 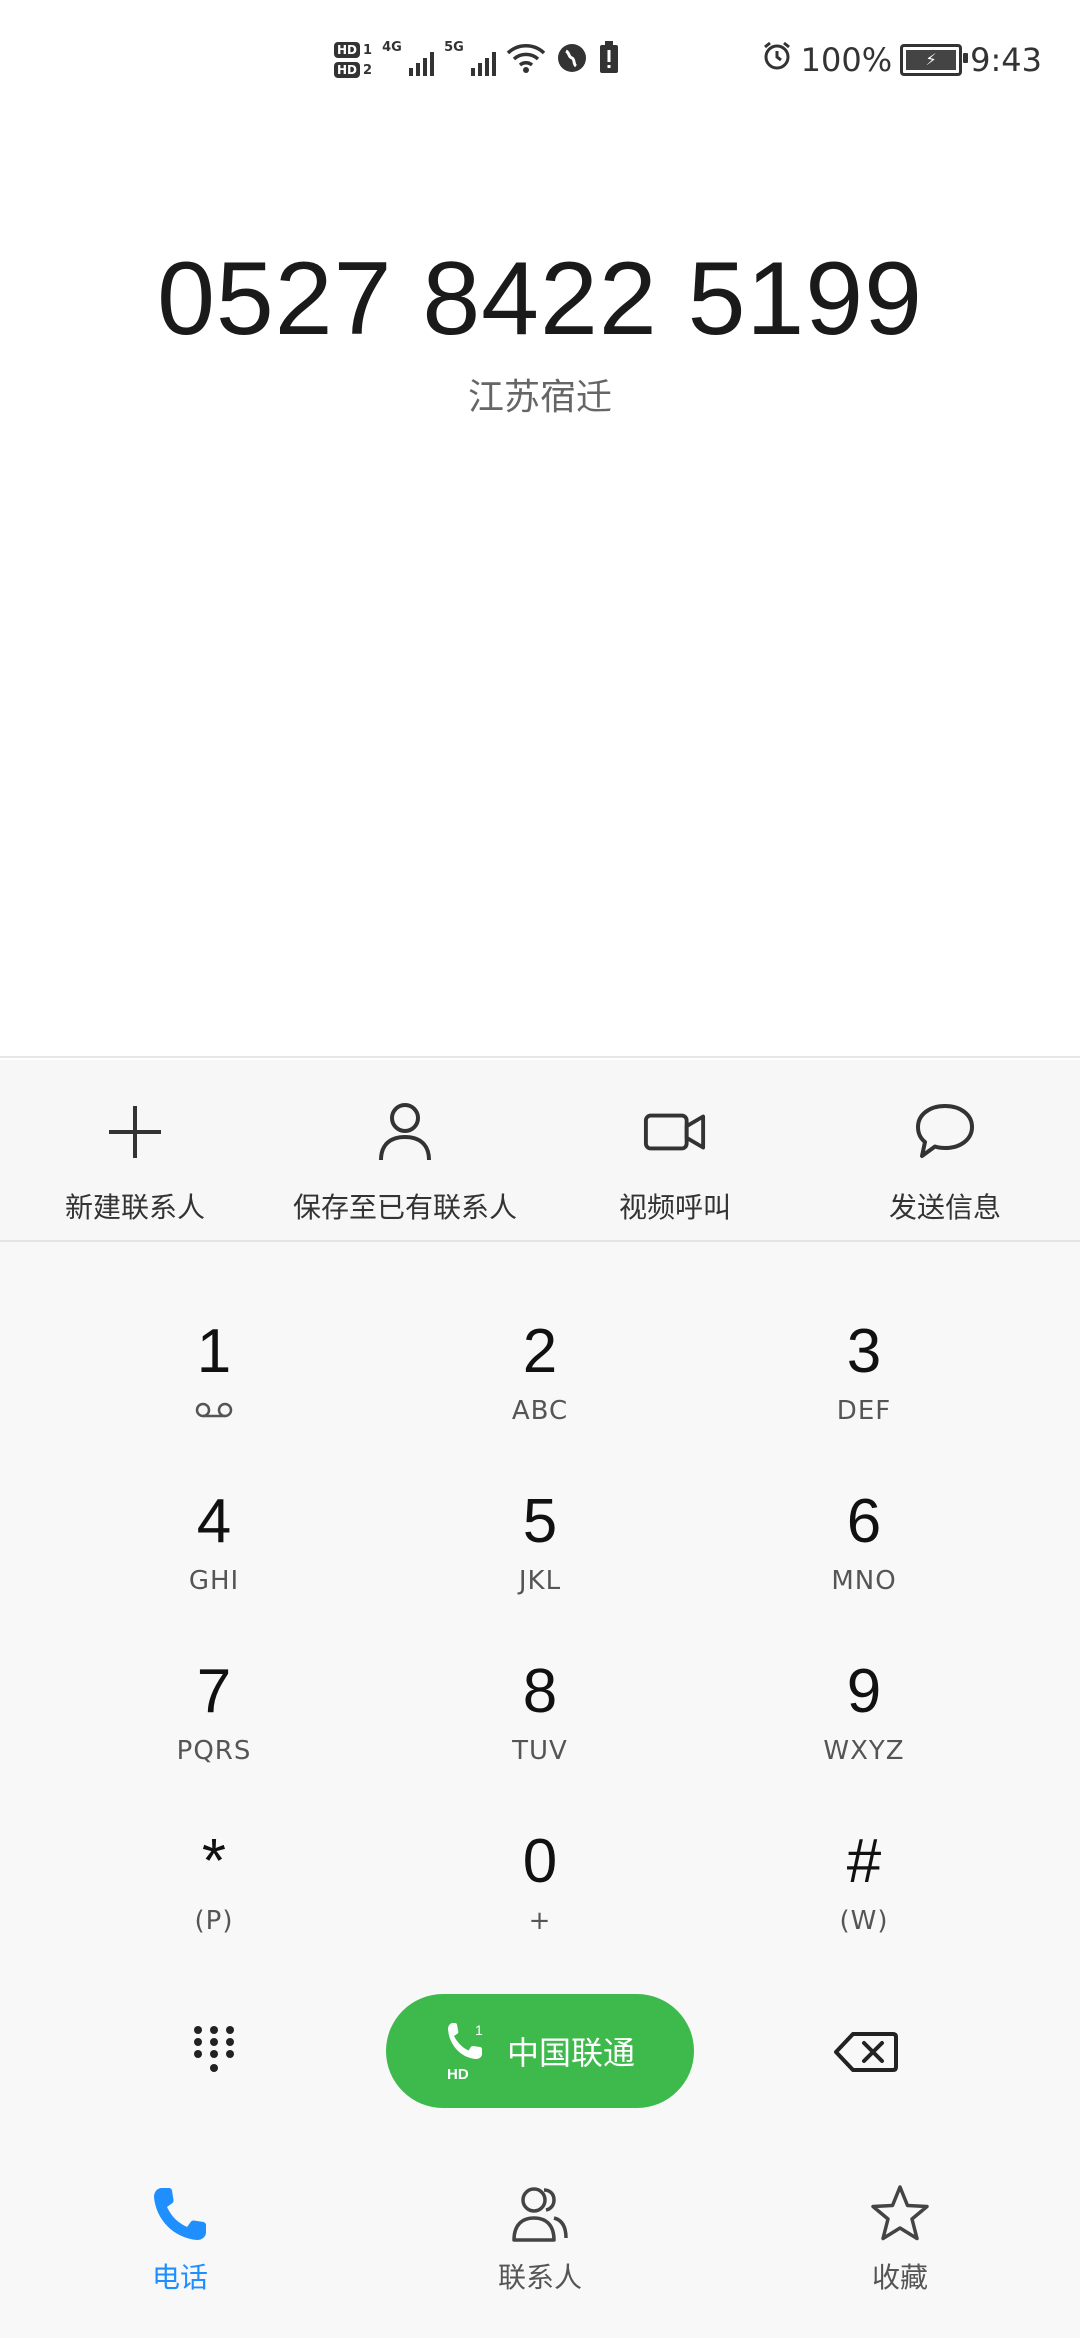 I want to click on key-1: 1, so click(x=214, y=1391).